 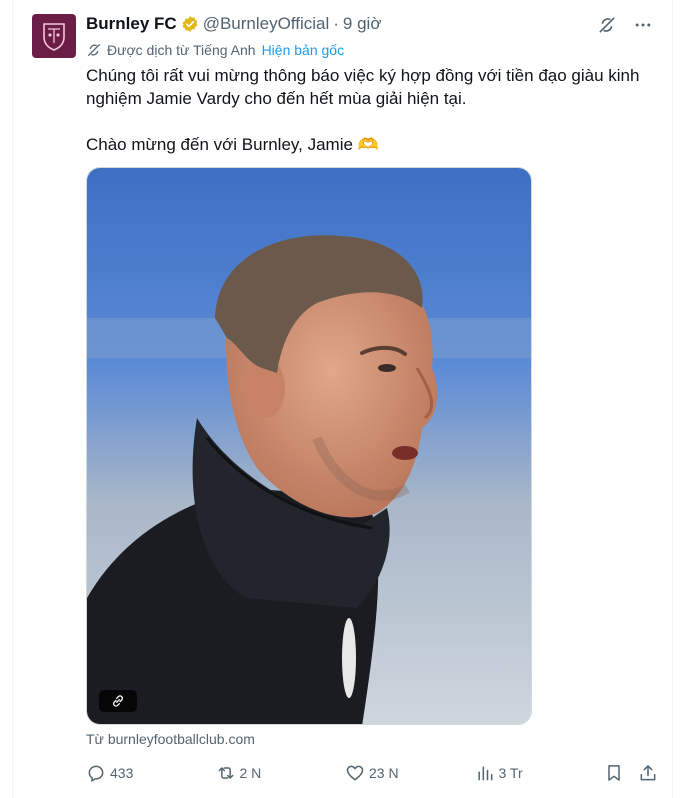 What do you see at coordinates (362, 24) in the screenshot?
I see `post-time: 9 giờ` at bounding box center [362, 24].